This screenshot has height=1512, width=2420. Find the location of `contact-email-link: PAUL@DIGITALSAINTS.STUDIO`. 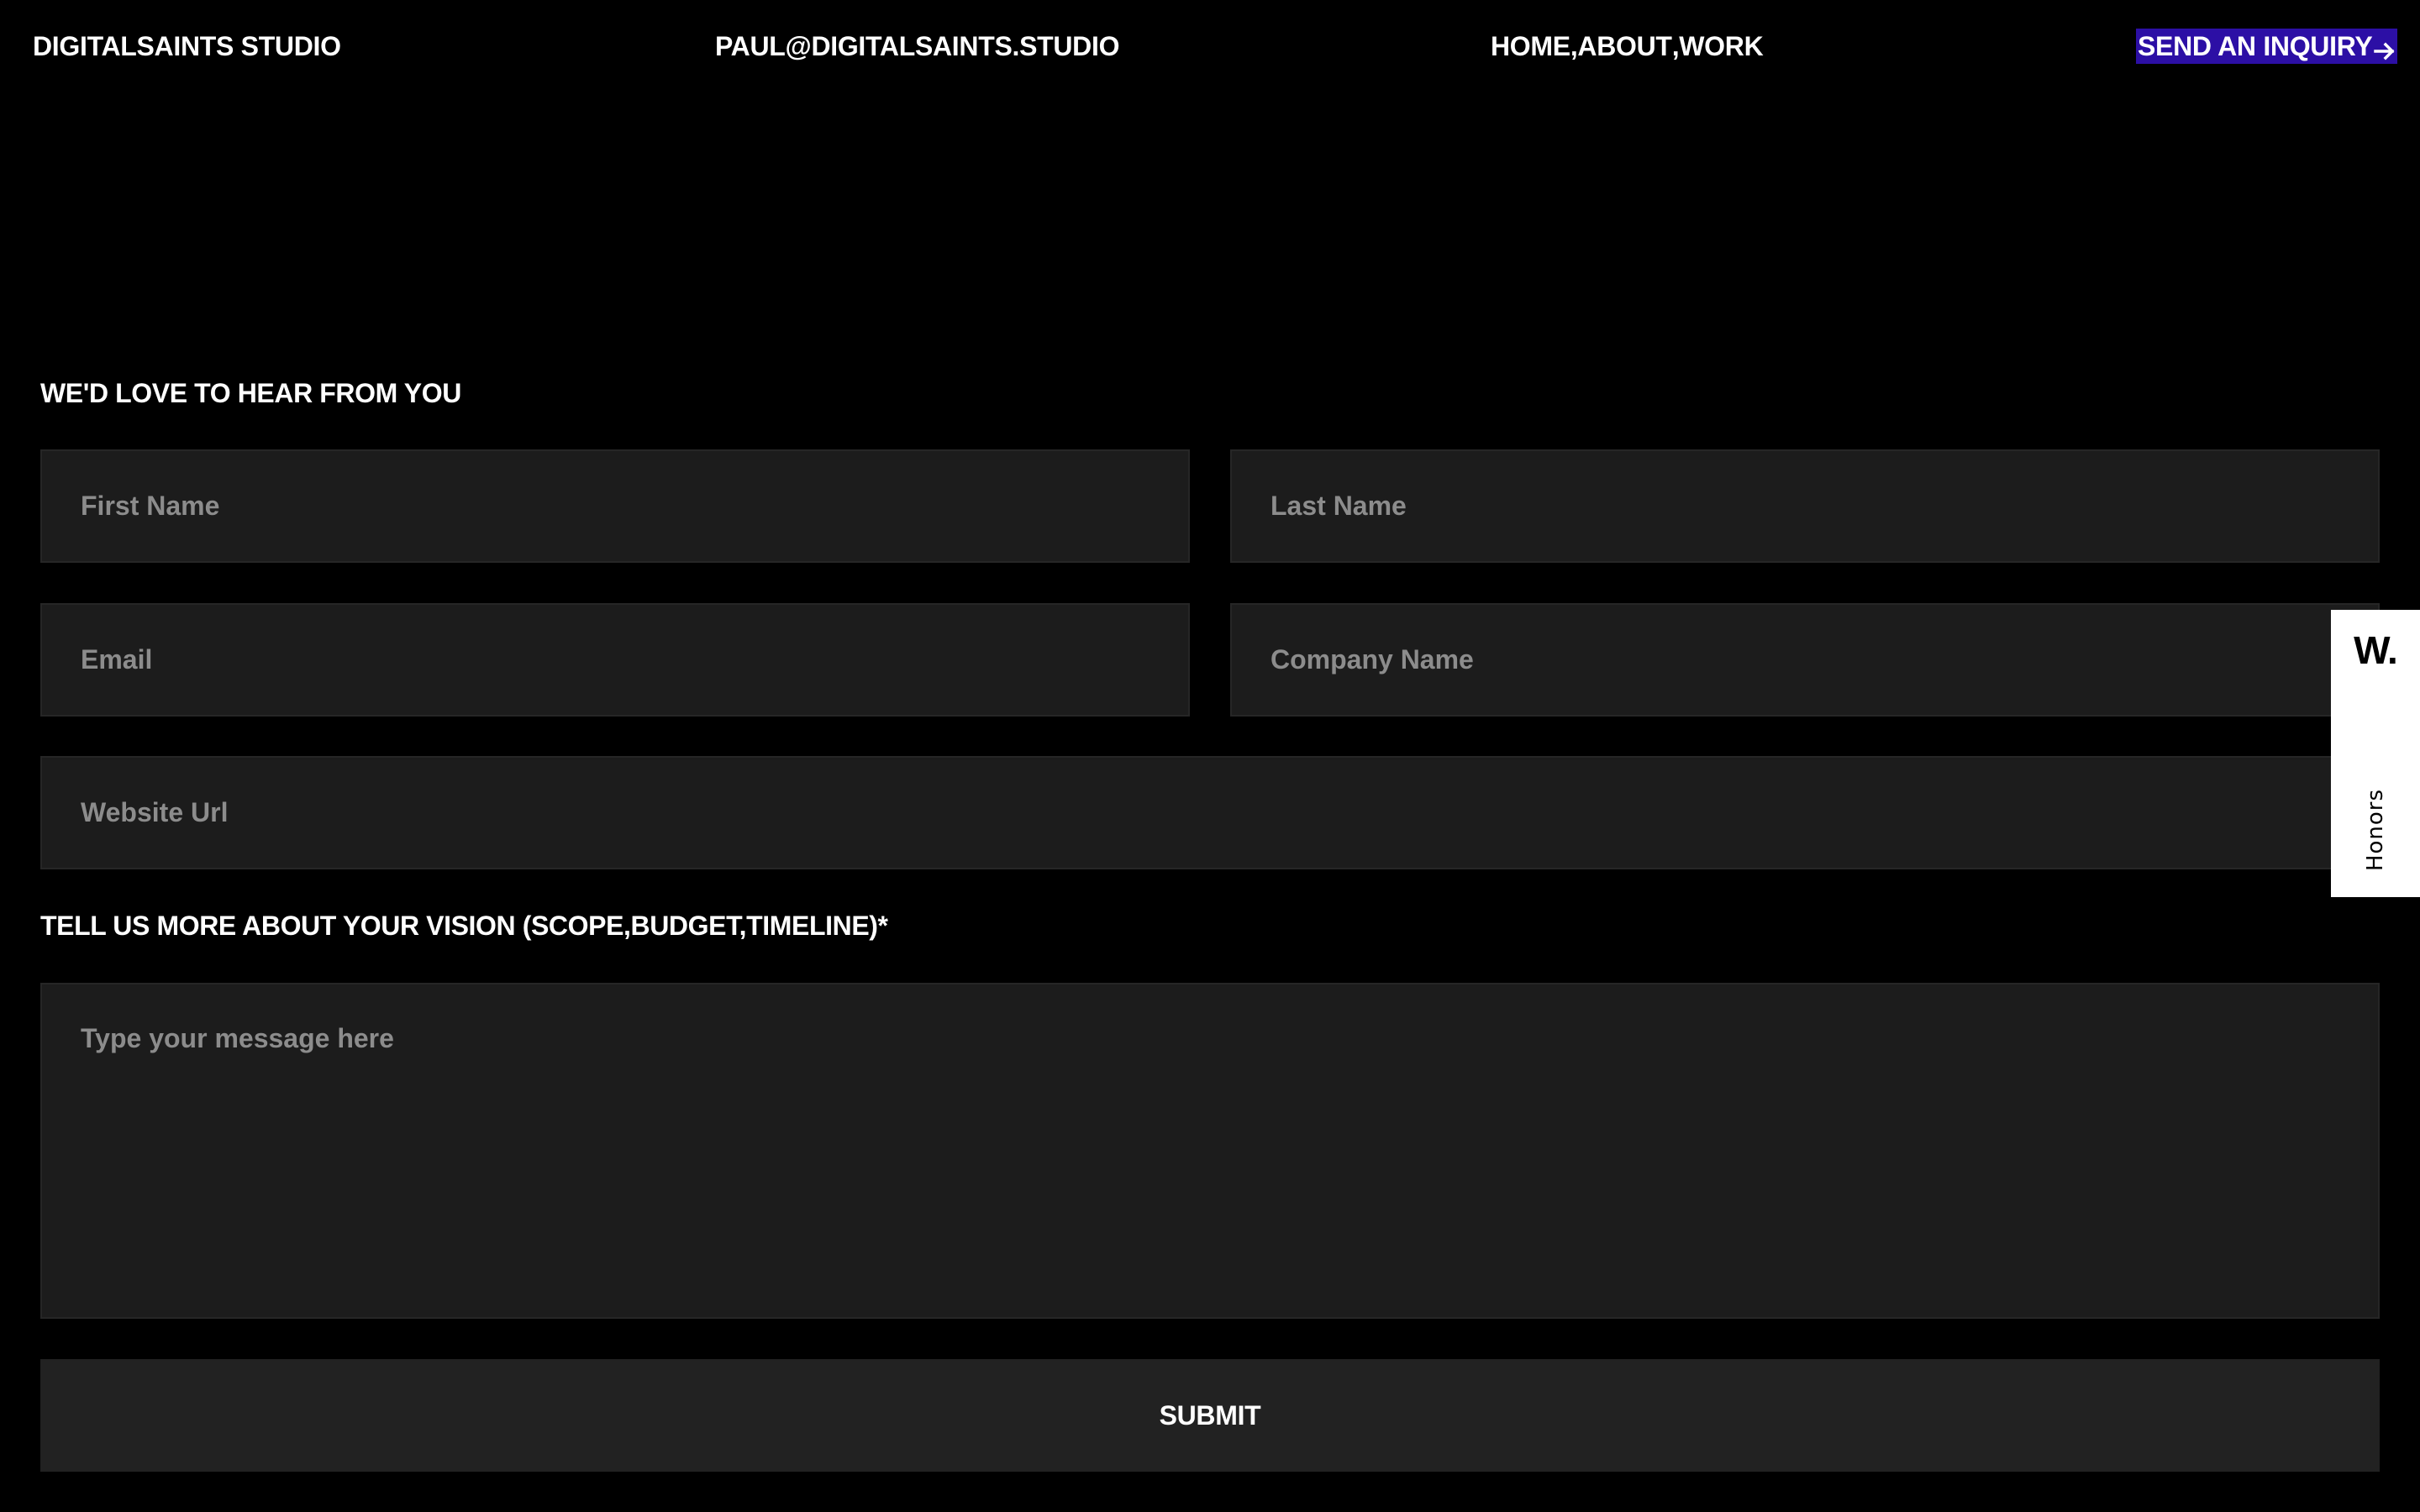

contact-email-link: PAUL@DIGITALSAINTS.STUDIO is located at coordinates (917, 46).